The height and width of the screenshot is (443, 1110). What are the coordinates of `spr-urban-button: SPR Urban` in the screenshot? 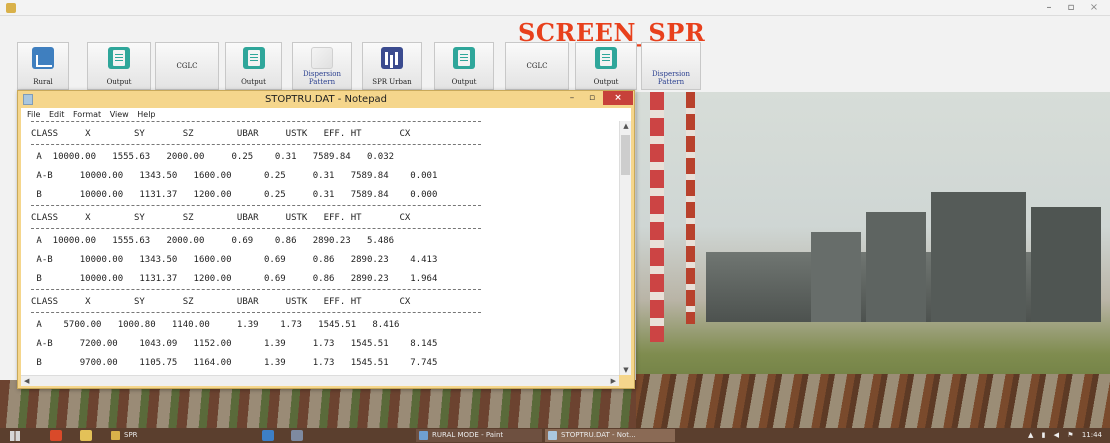 It's located at (392, 66).